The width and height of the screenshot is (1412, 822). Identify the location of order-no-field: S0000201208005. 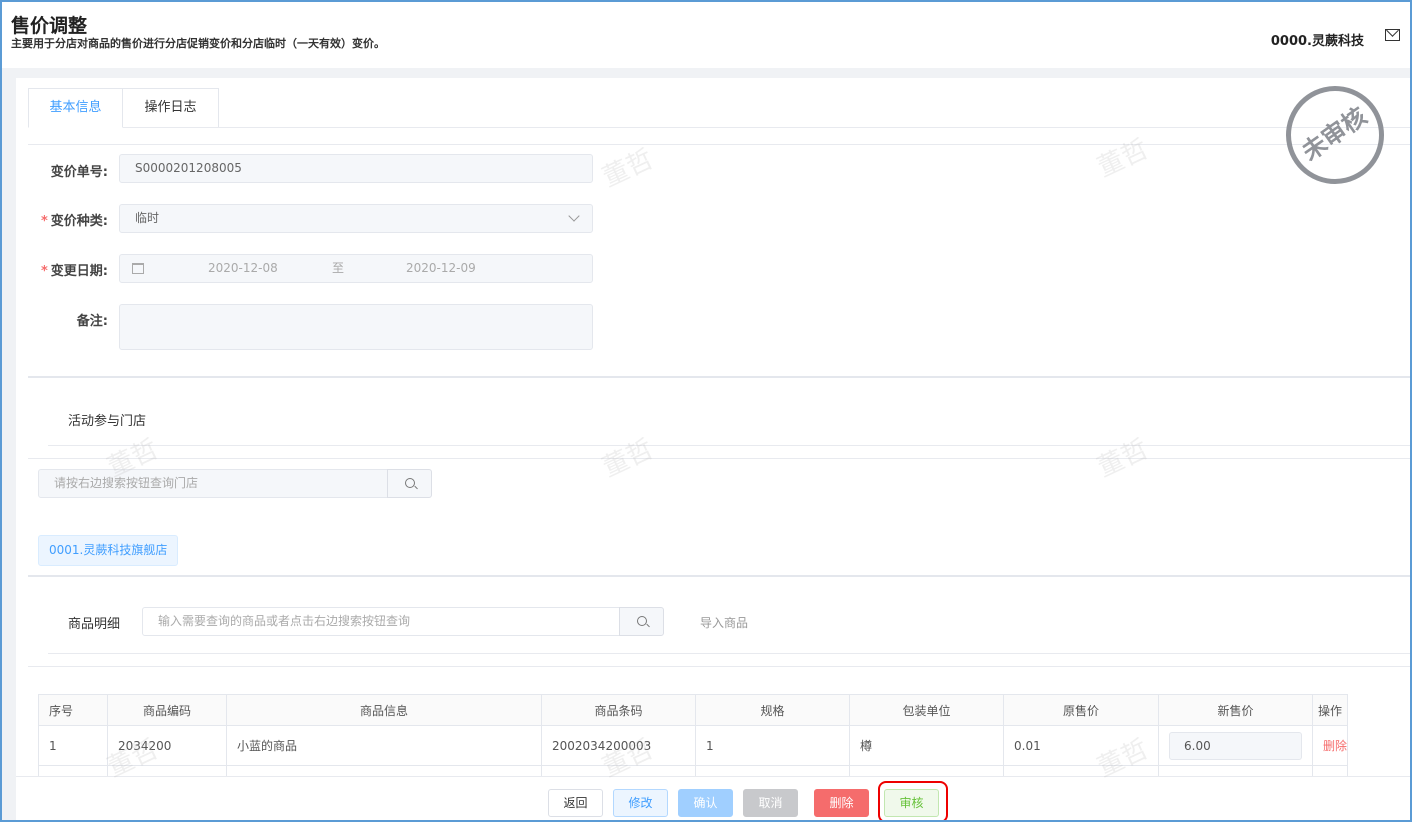
(356, 168).